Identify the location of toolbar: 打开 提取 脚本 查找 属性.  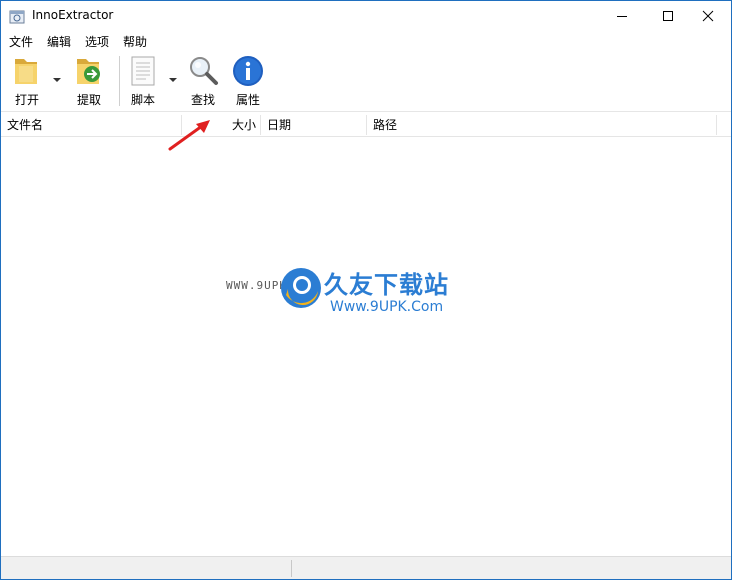
(366, 81).